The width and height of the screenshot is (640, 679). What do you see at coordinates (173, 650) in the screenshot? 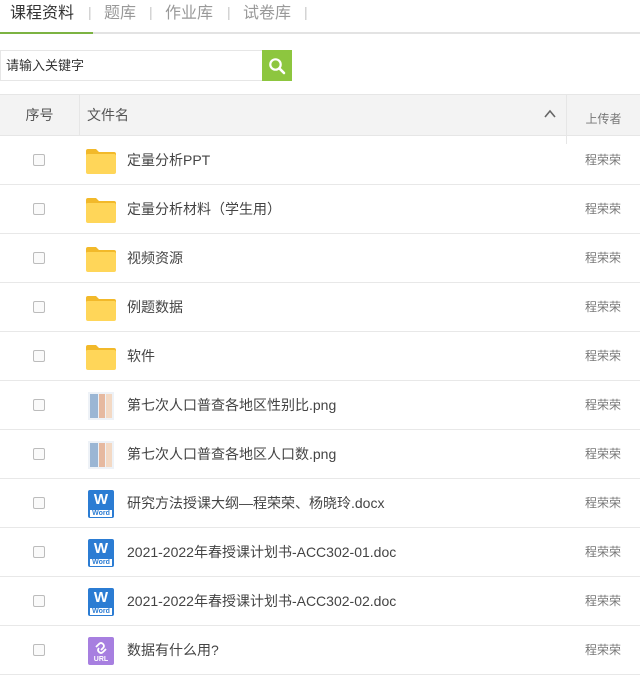
I see `file-name: 数据有什么用?` at bounding box center [173, 650].